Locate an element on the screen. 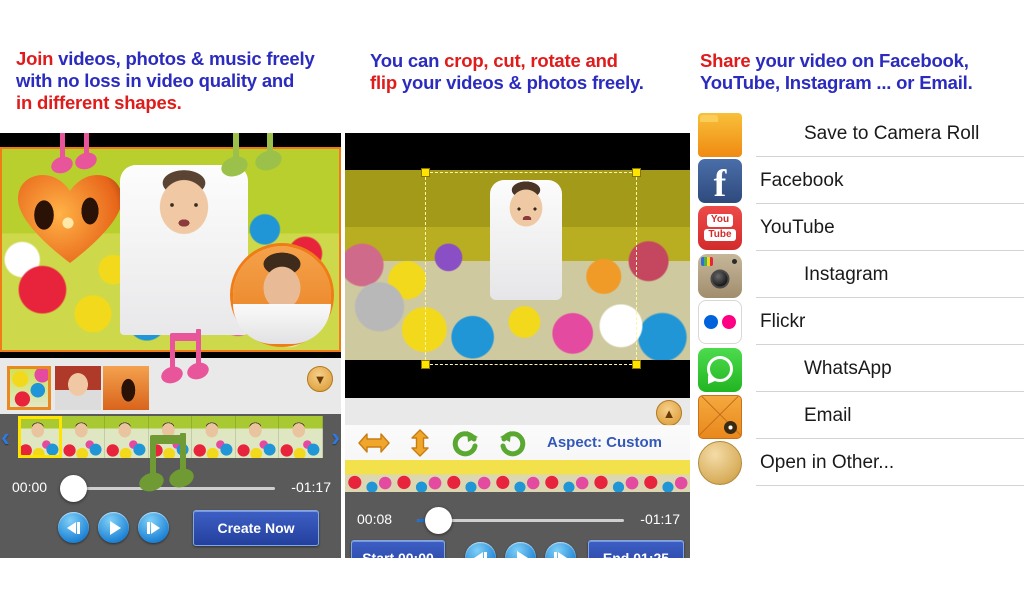 The image size is (1024, 607). share-item-label: Flickr is located at coordinates (783, 321).